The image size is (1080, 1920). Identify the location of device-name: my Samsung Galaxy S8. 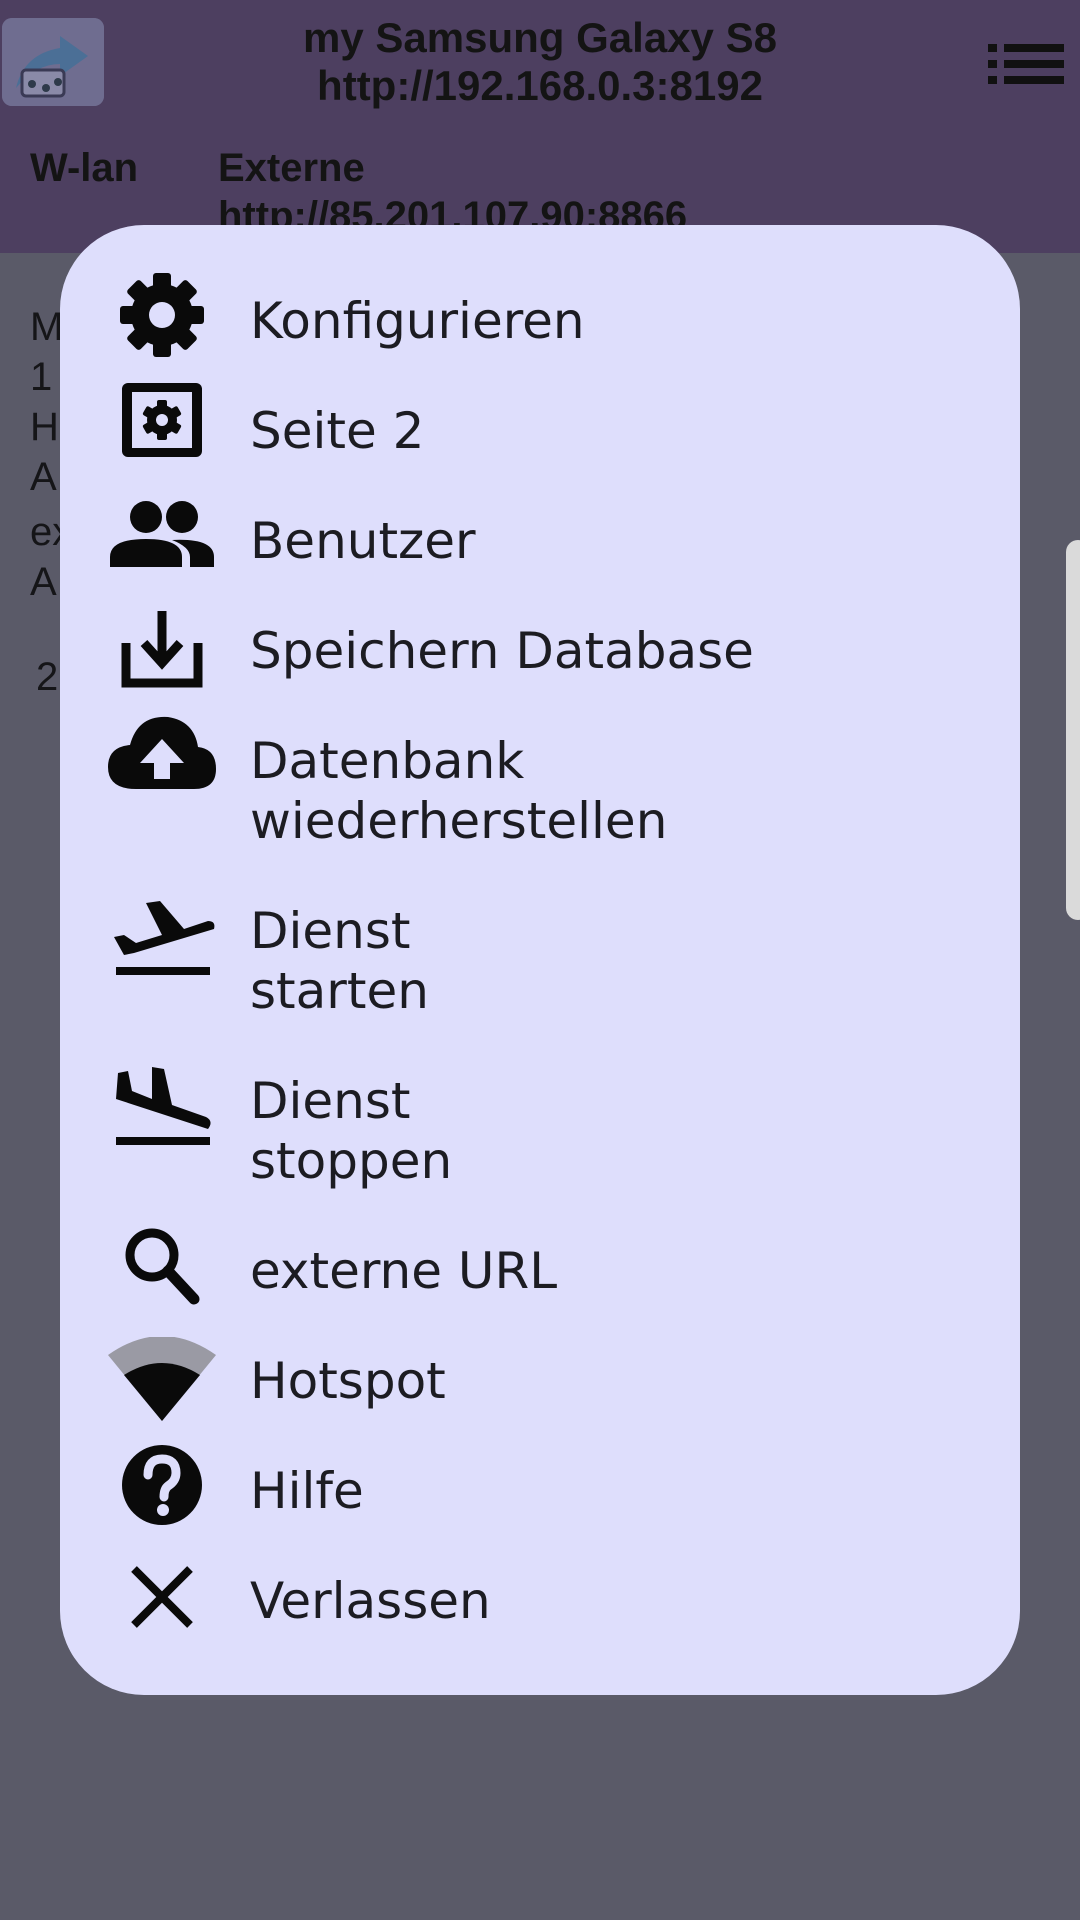
(540, 37).